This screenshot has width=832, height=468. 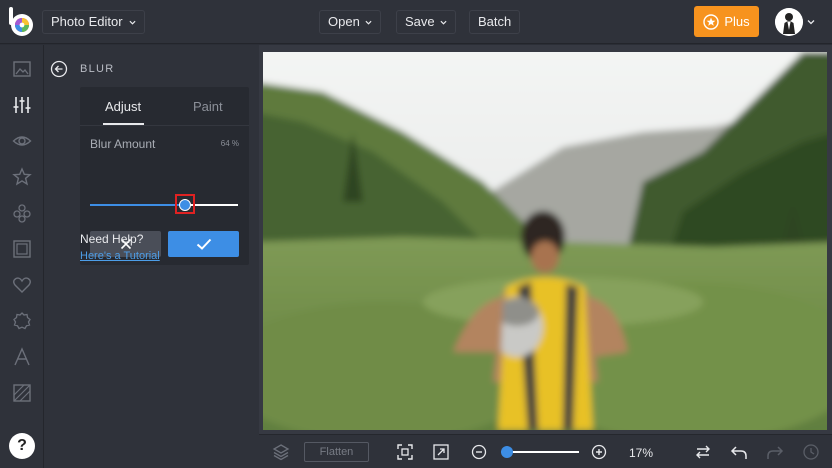 I want to click on blur-amount-label: Blur Amount, so click(x=123, y=144).